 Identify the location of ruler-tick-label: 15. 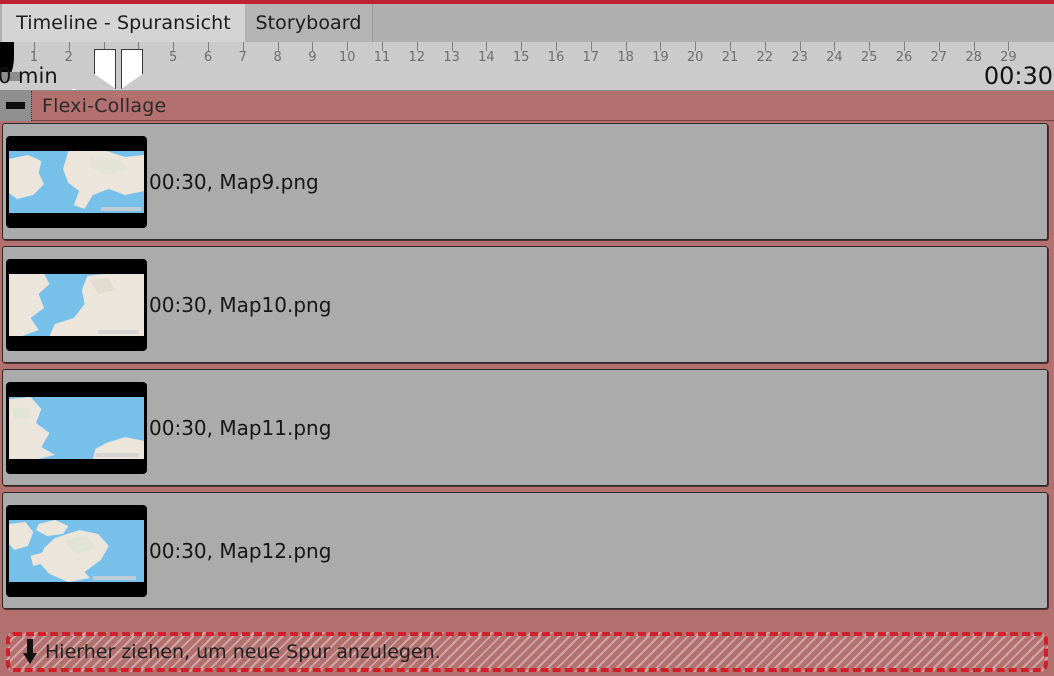
(521, 57).